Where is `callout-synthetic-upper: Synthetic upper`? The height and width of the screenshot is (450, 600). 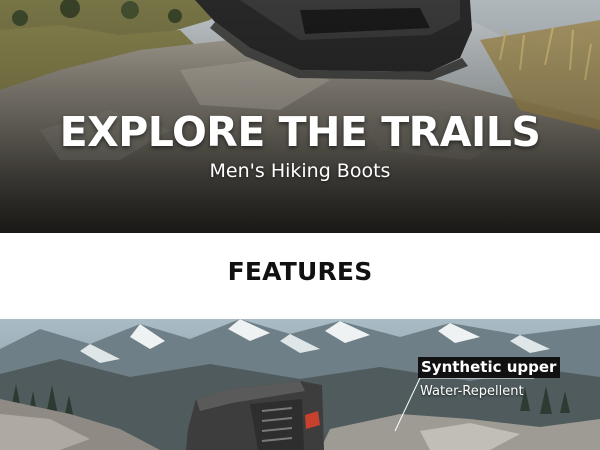
callout-synthetic-upper: Synthetic upper is located at coordinates (489, 367).